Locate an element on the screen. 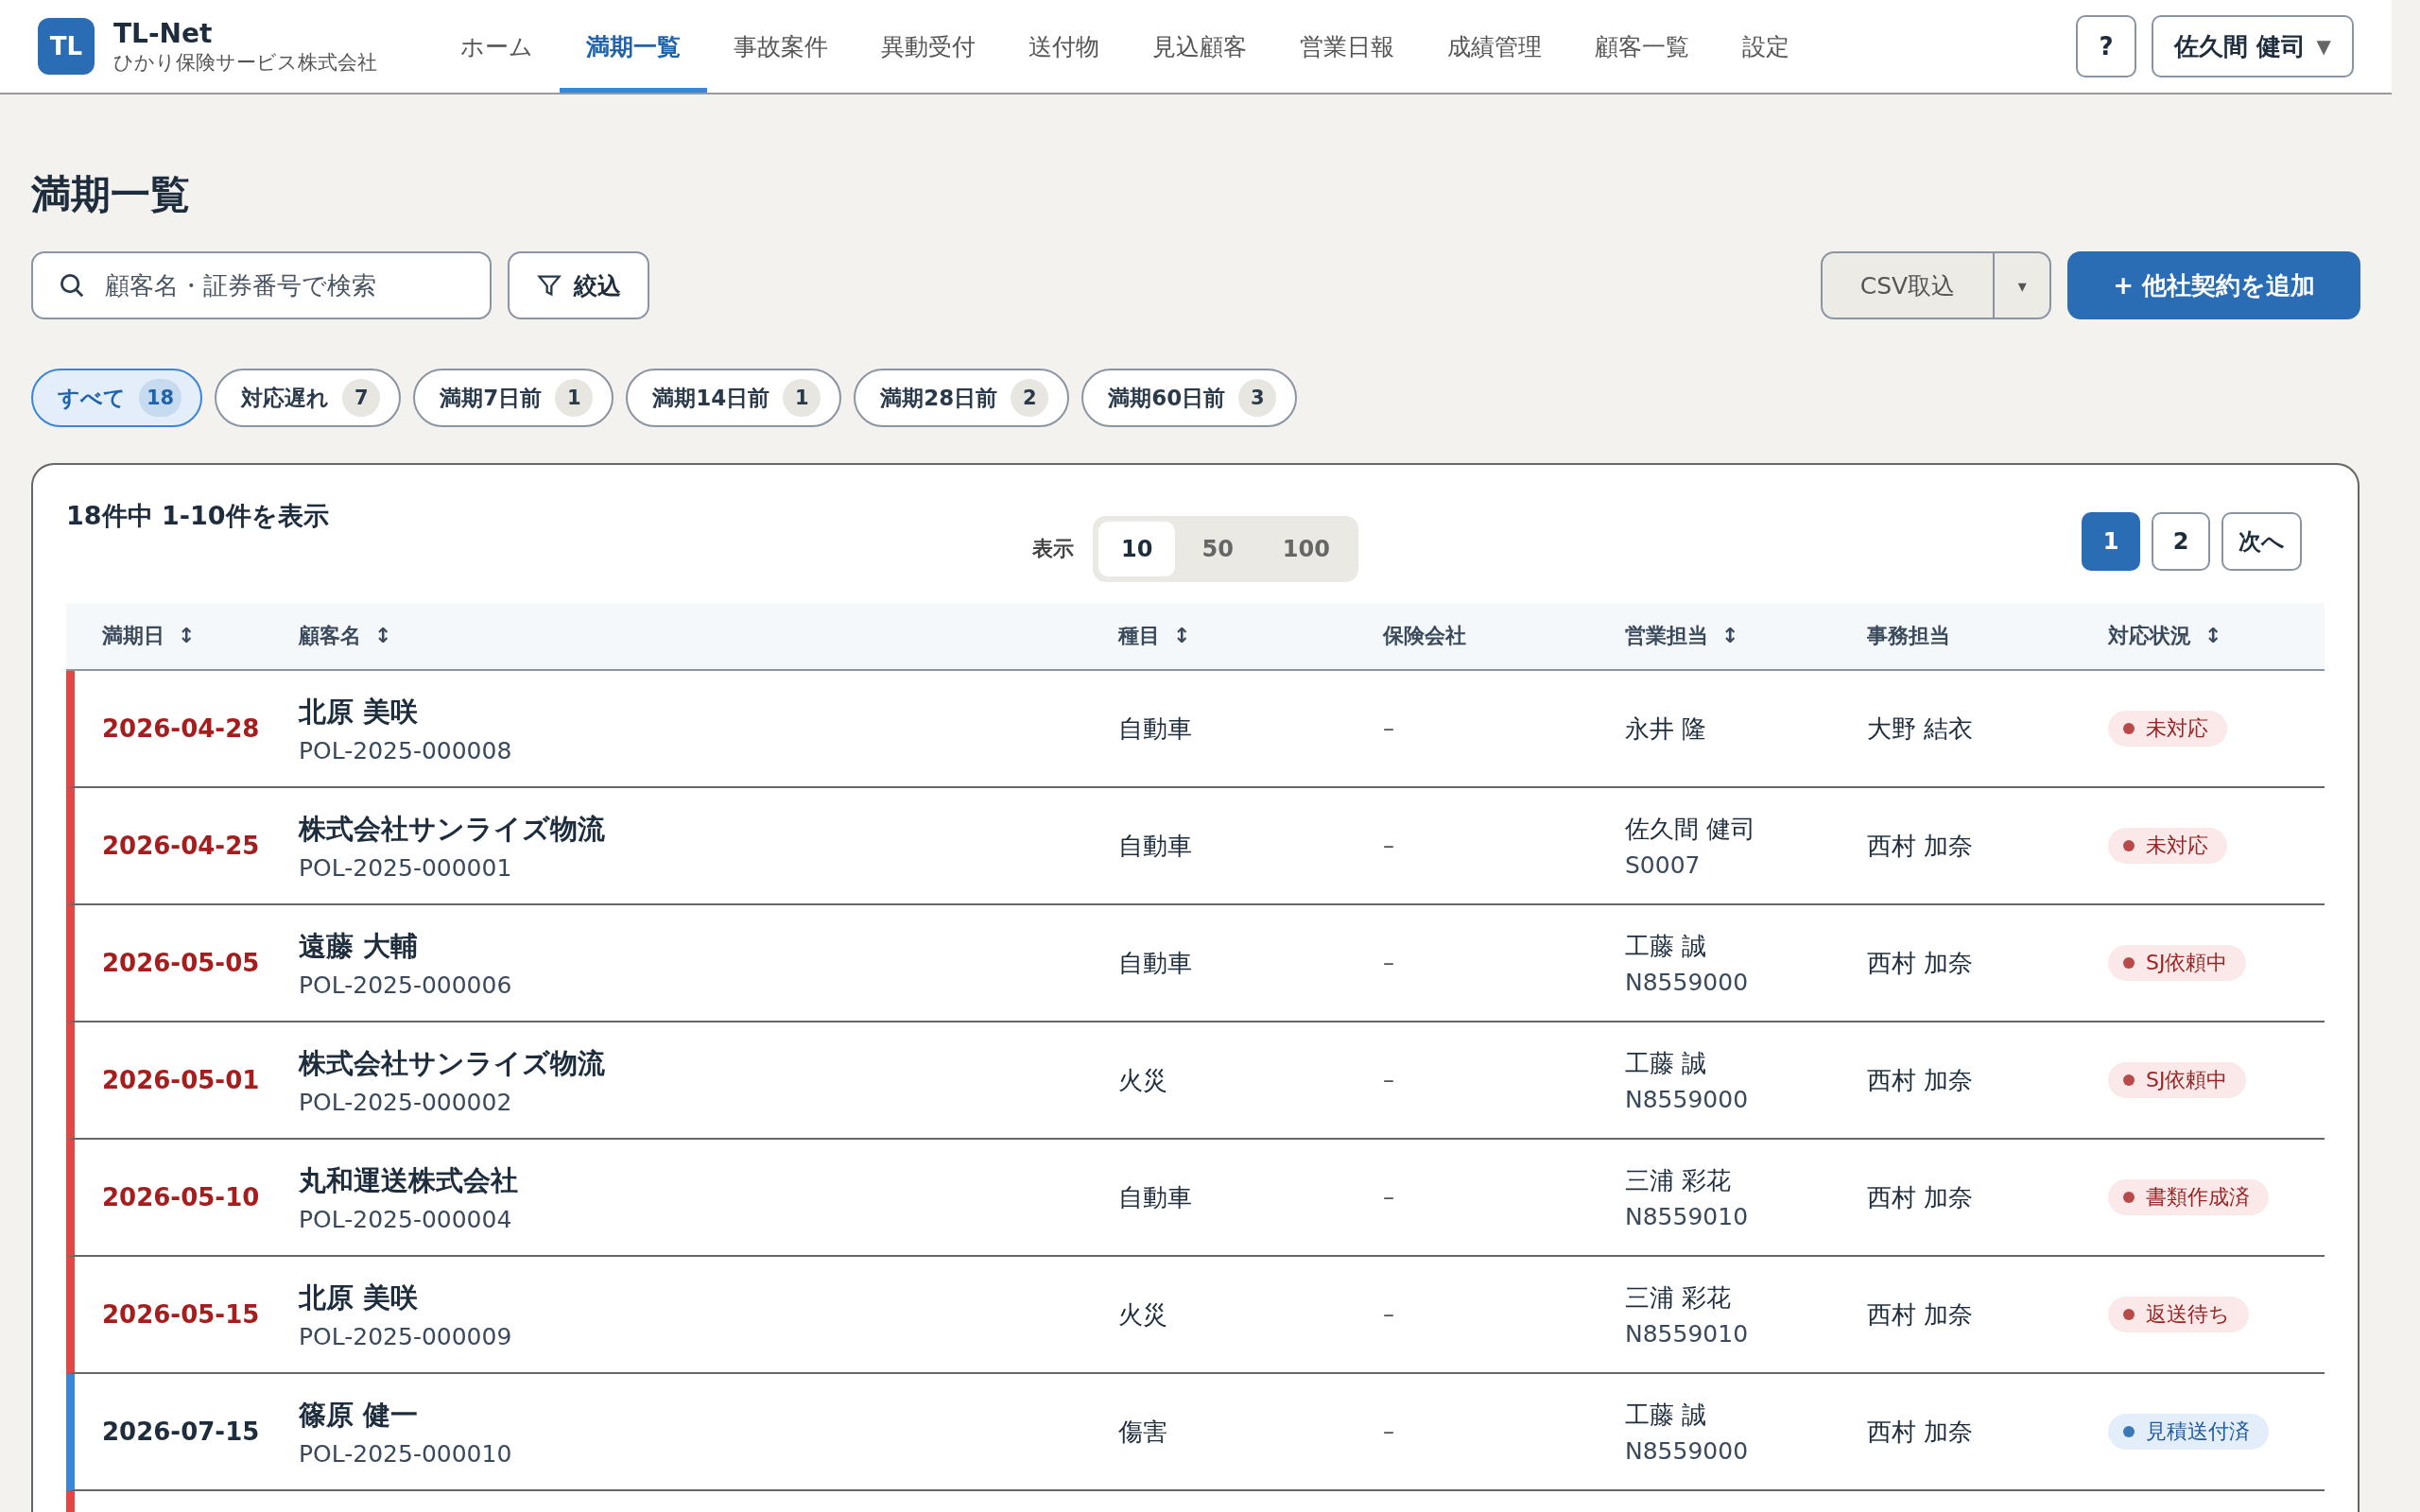  filter-chip: 対応遅れ 7 is located at coordinates (309, 398).